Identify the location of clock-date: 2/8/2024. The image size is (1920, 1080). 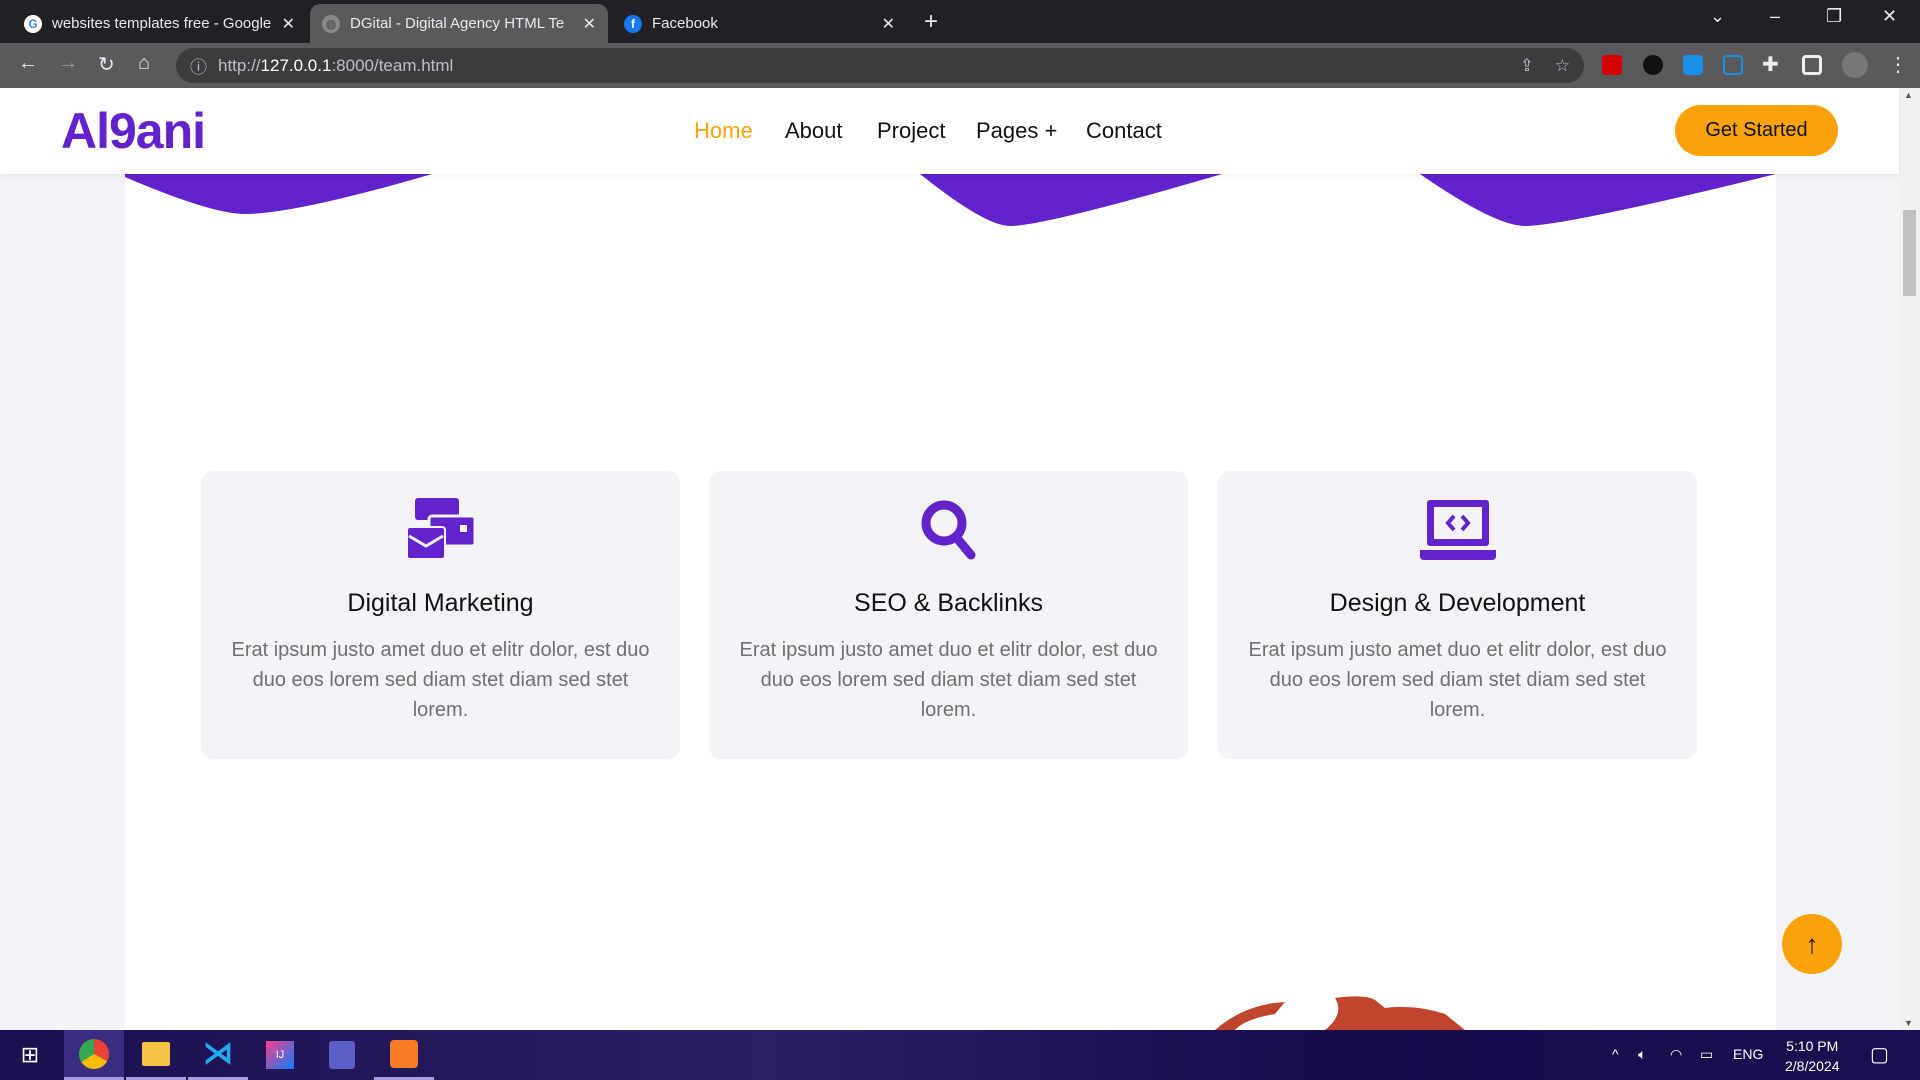
(1812, 1066).